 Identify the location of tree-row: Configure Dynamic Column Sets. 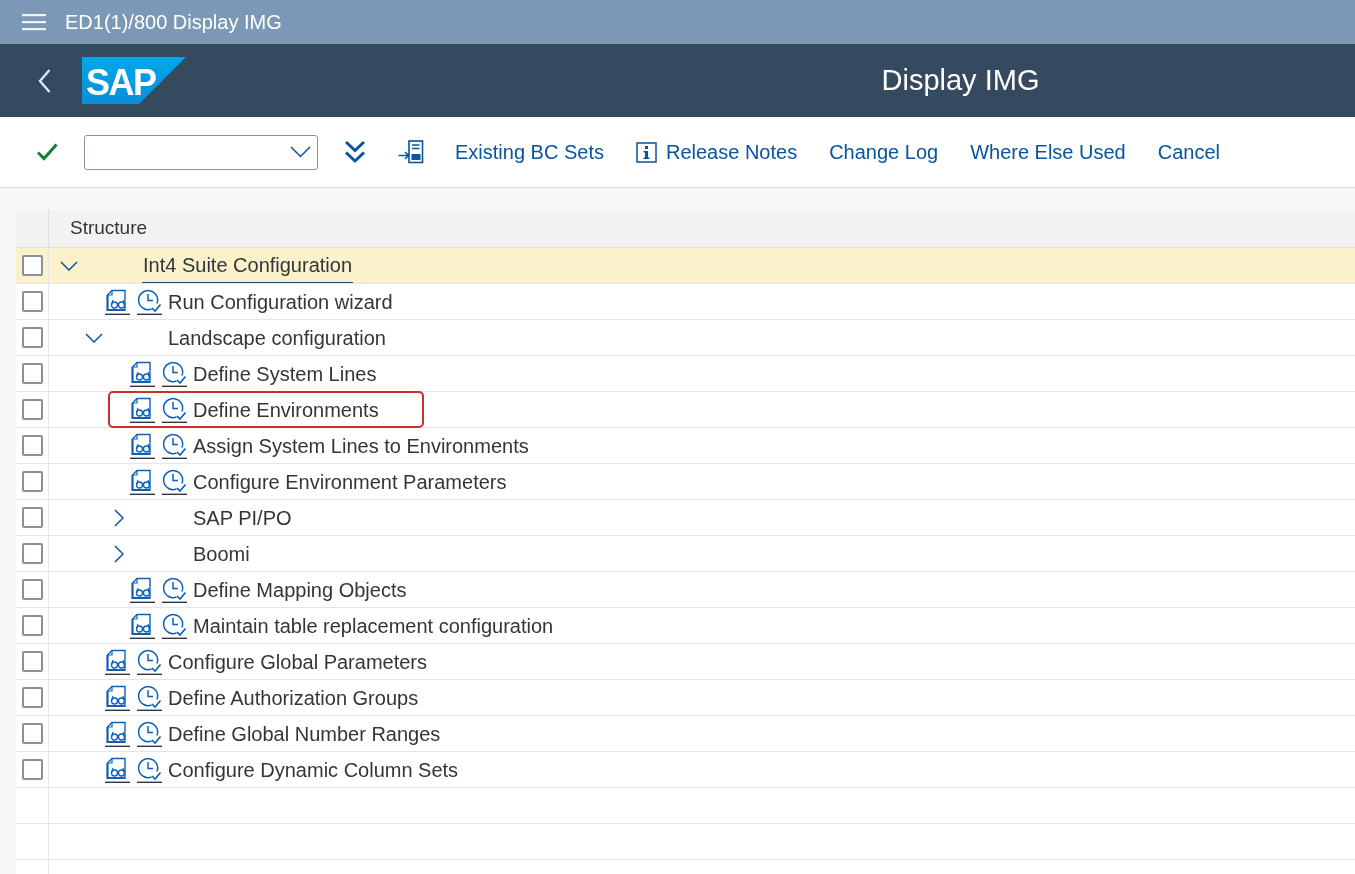
(685, 770).